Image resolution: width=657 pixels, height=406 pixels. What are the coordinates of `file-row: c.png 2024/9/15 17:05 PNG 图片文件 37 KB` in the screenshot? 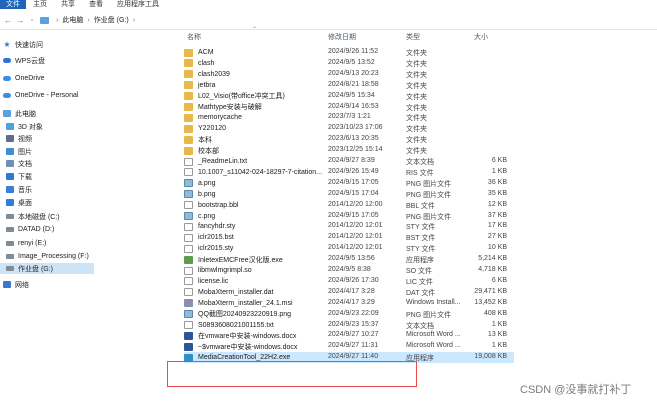 It's located at (349, 216).